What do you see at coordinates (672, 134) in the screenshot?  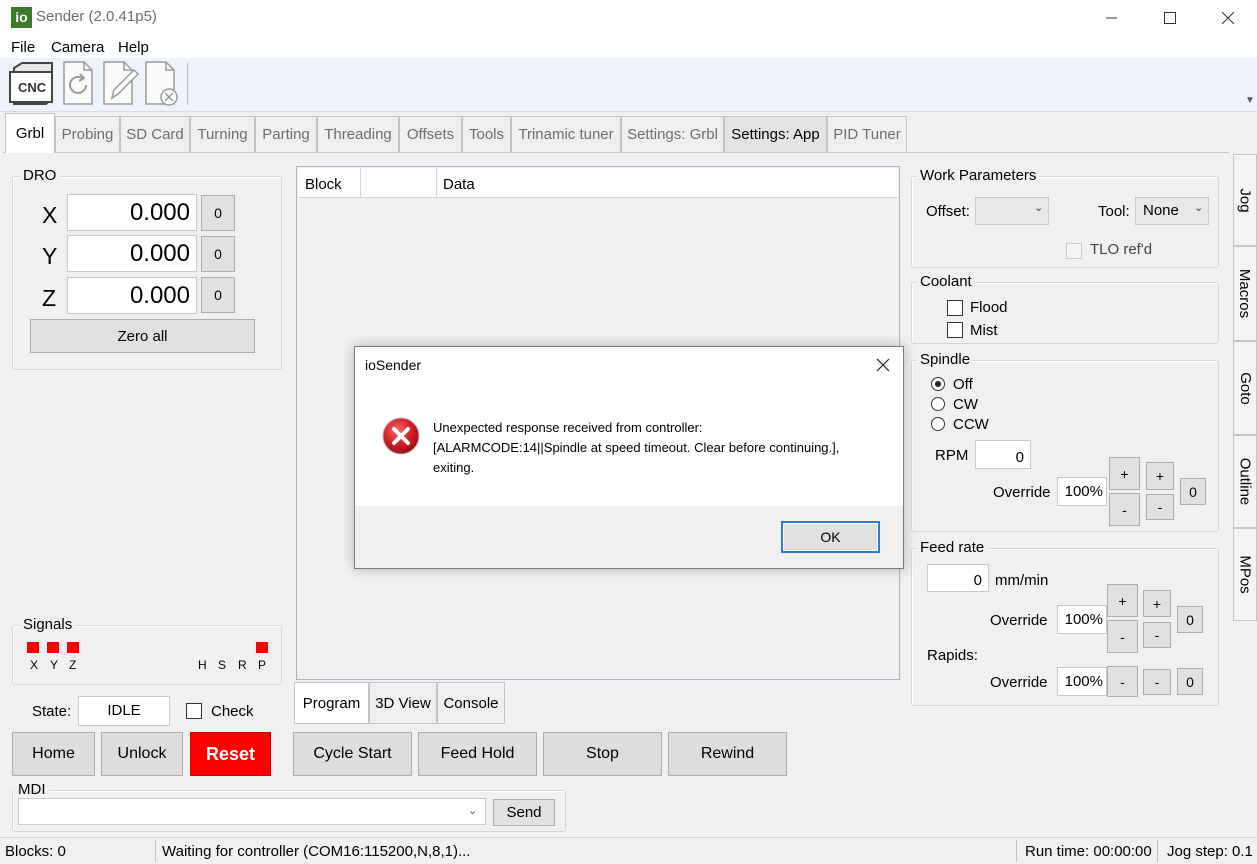 I see `tab-settings-grbl: Settings: Grbl` at bounding box center [672, 134].